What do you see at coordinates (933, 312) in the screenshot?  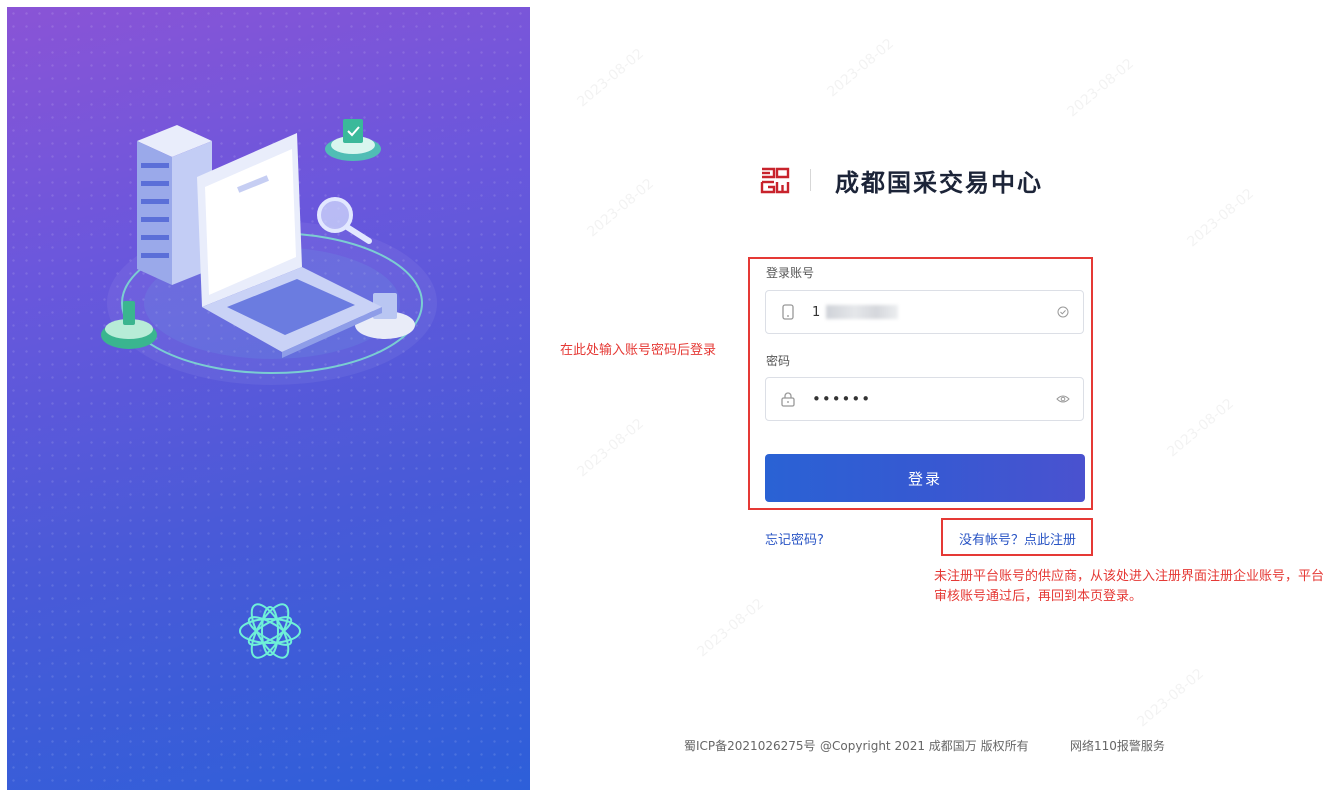 I see `account-input: 1` at bounding box center [933, 312].